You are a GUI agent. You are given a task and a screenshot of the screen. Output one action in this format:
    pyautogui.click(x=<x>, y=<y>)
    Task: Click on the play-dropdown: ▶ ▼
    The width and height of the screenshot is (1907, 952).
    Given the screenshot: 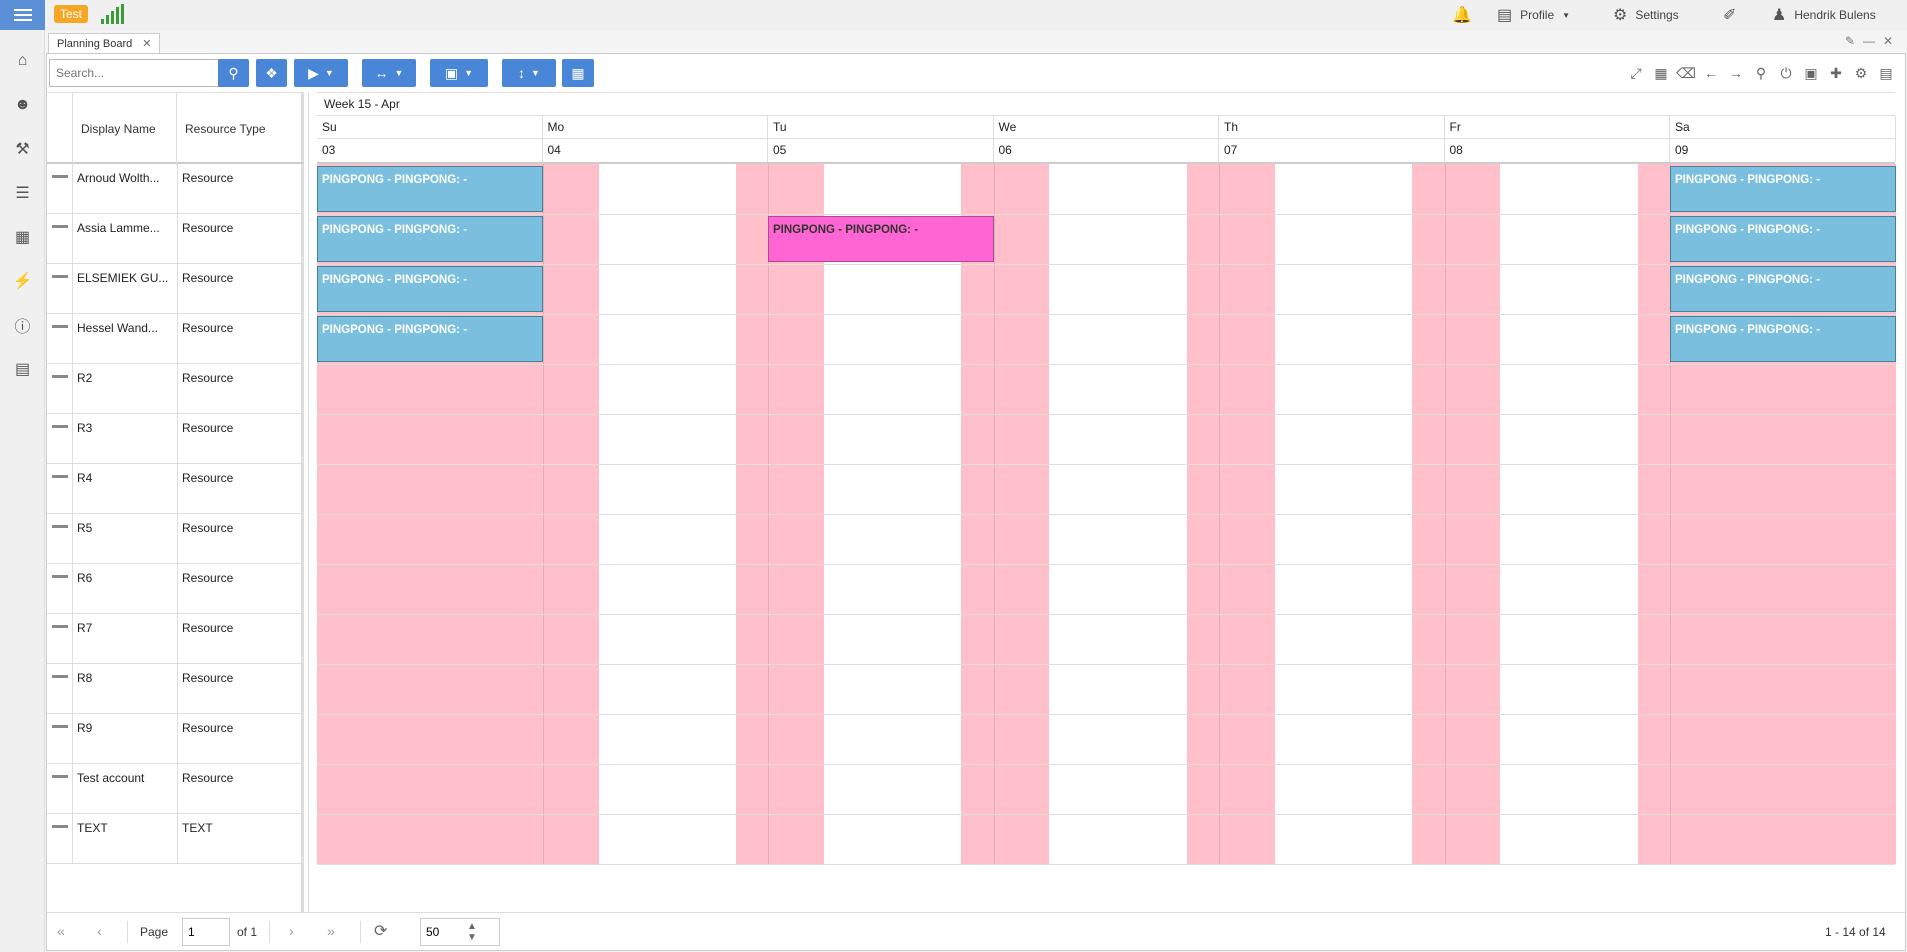 What is the action you would take?
    pyautogui.click(x=321, y=73)
    